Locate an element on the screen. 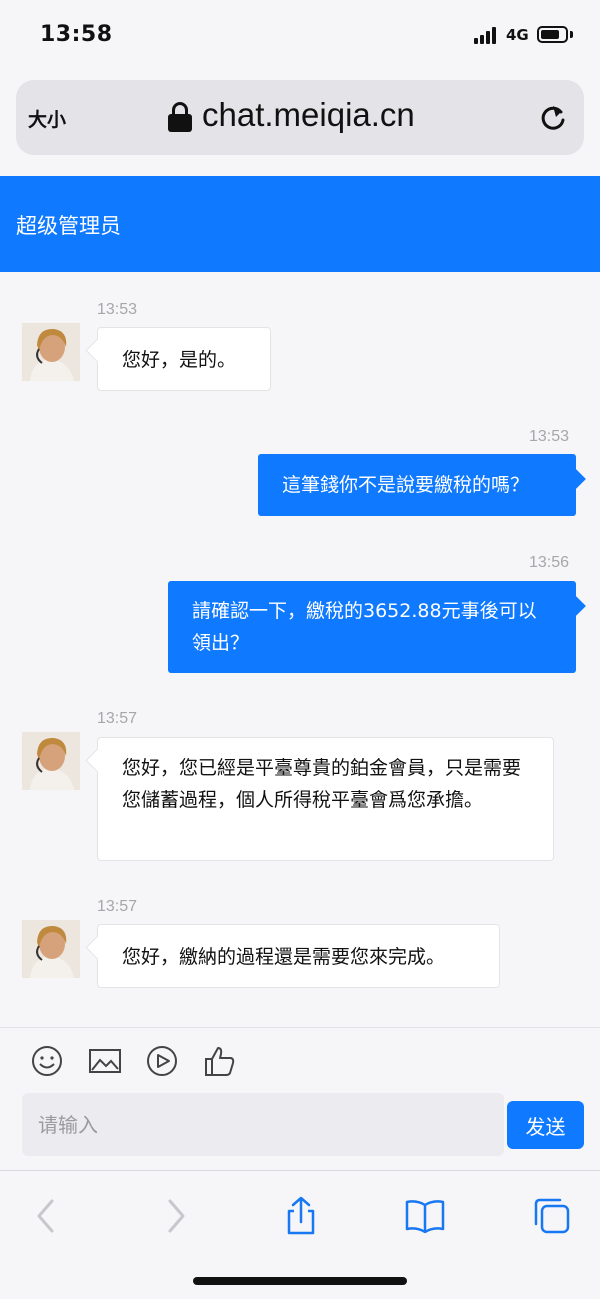 The image size is (600, 1299). status-bar: 13:58 4G is located at coordinates (300, 36).